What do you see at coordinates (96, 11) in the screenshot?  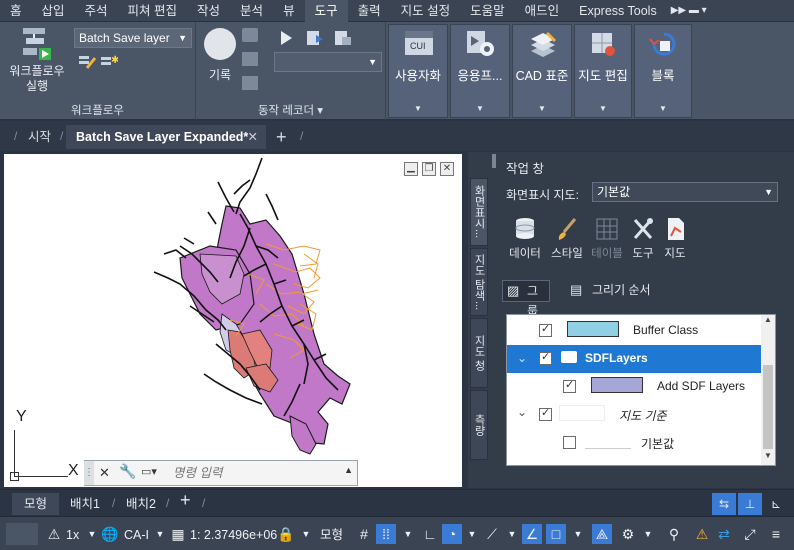 I see `tab-annotate: 주석` at bounding box center [96, 11].